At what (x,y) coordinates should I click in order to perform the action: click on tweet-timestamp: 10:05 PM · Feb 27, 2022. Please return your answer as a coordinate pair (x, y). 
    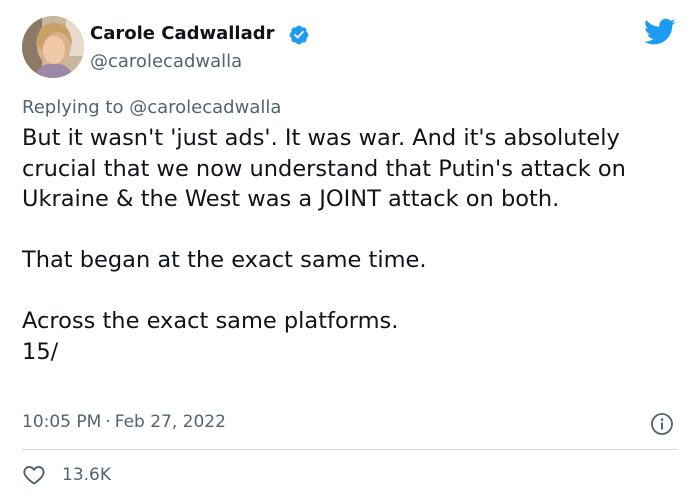
    Looking at the image, I should click on (124, 422).